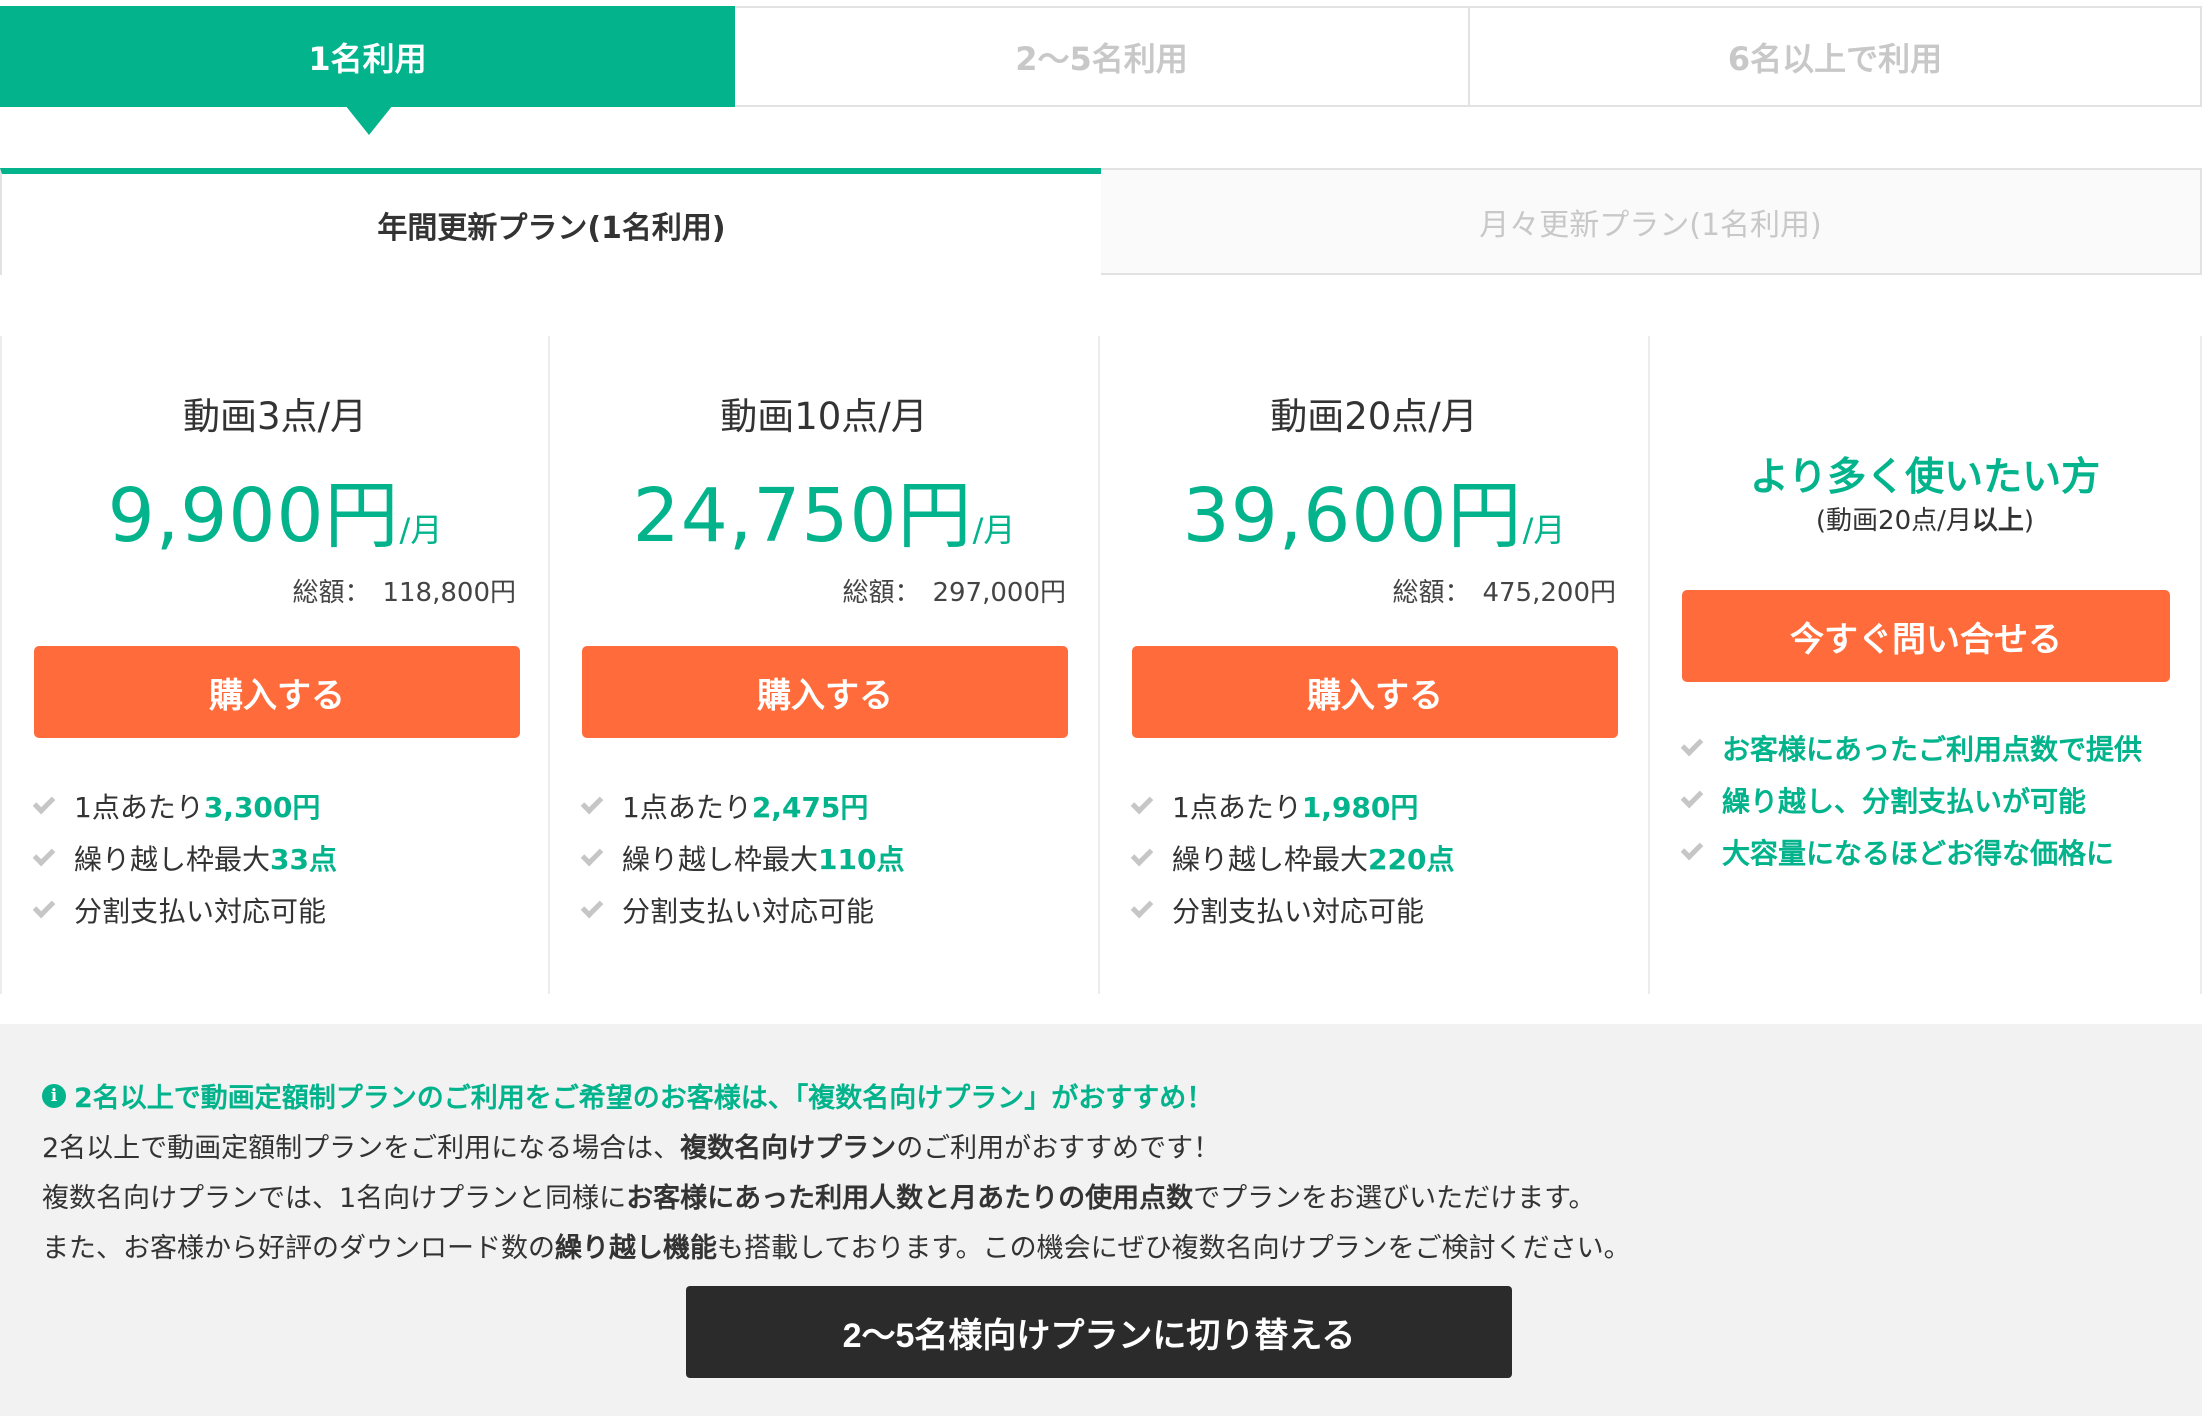  I want to click on feature-text: お客様にあったご利用点数で提供, so click(1932, 749).